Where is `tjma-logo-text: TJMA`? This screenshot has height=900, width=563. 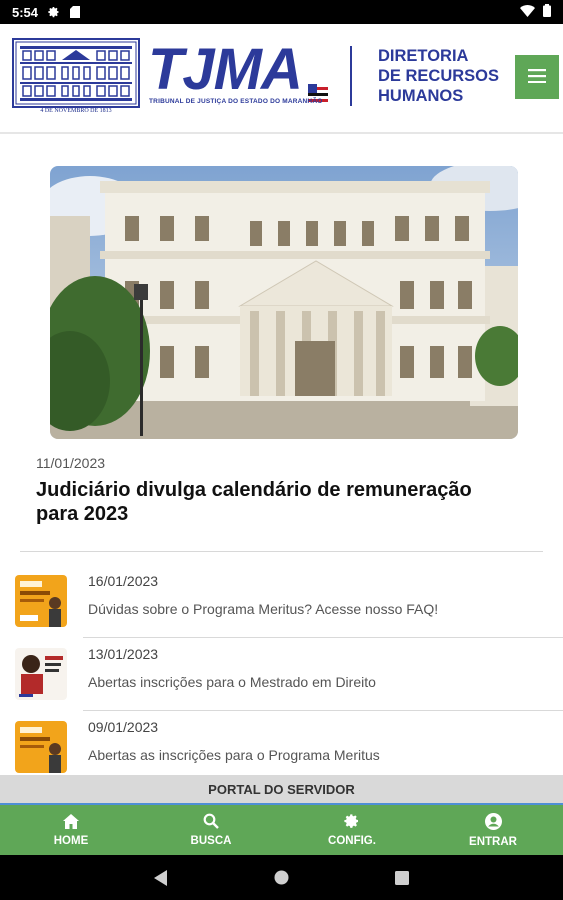 tjma-logo-text: TJMA is located at coordinates (225, 69).